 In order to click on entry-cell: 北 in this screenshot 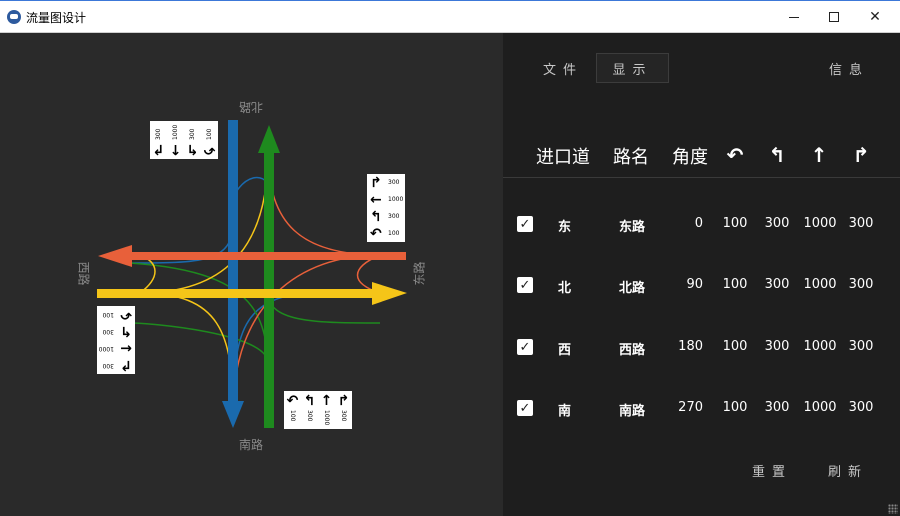, I will do `click(565, 288)`.